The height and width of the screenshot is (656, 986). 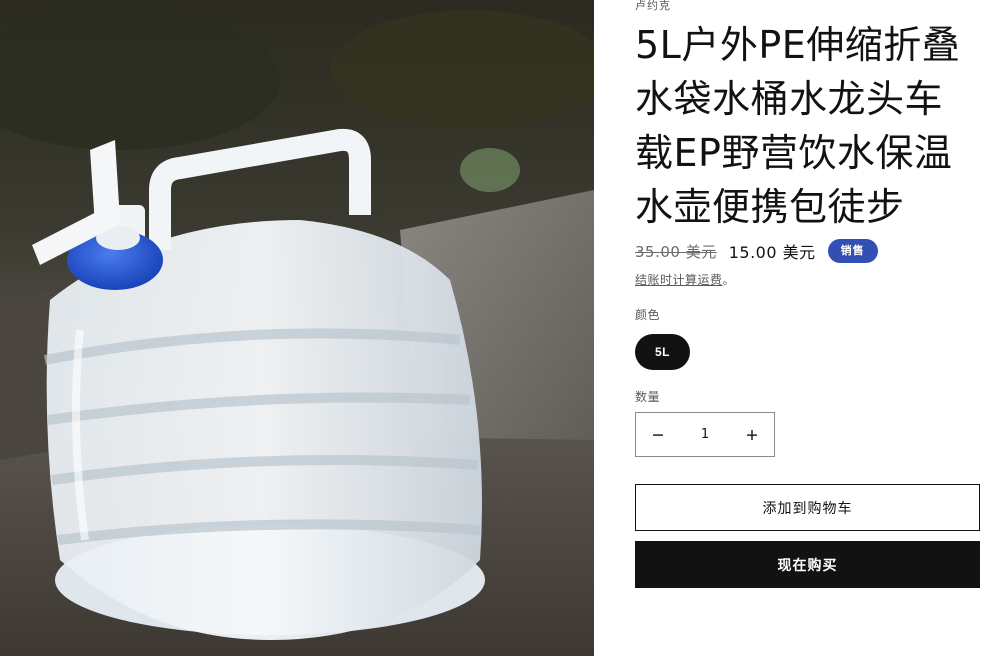 What do you see at coordinates (807, 507) in the screenshot?
I see `add-to-cart-button: 添加到购物车` at bounding box center [807, 507].